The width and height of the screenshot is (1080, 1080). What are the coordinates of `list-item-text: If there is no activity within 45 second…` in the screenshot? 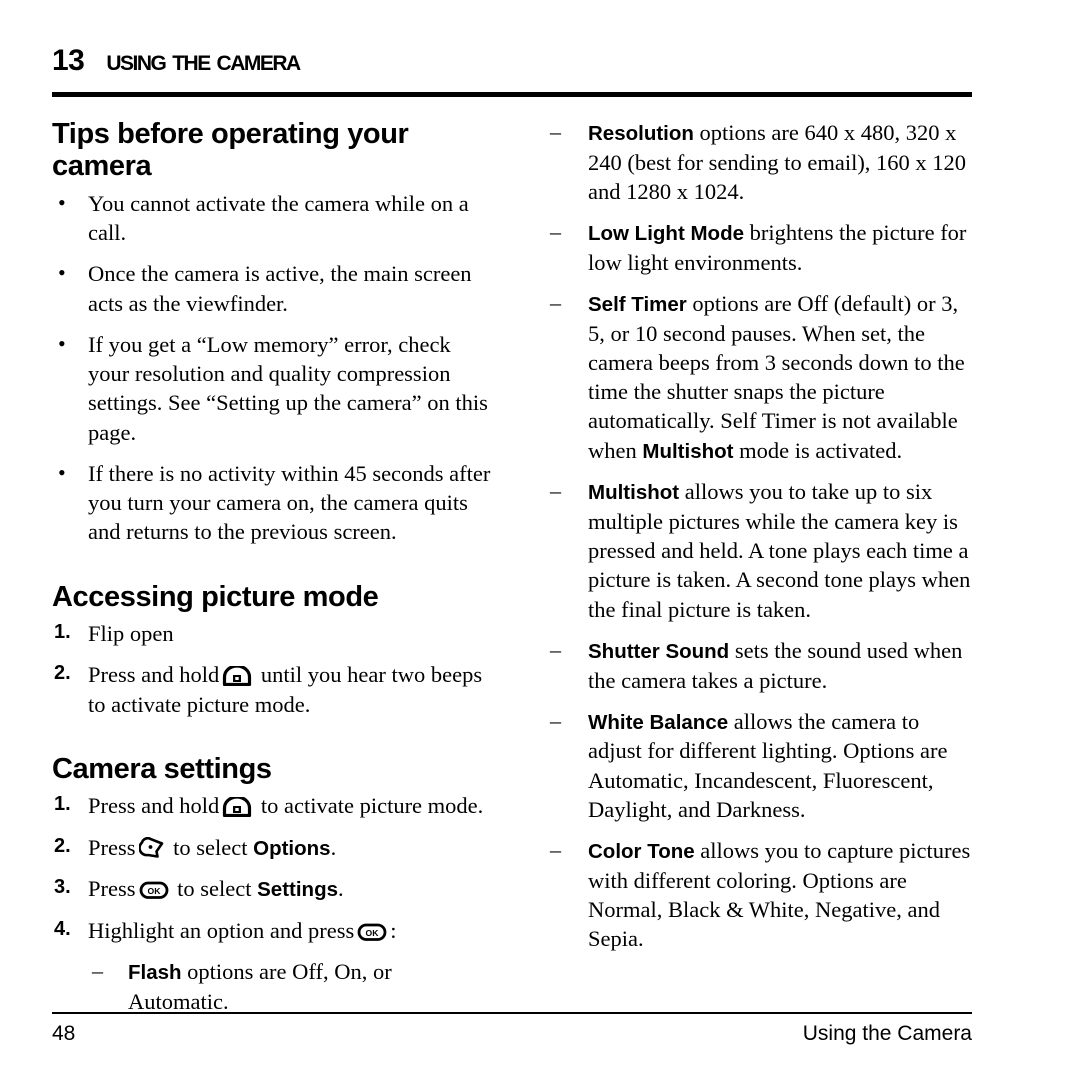 It's located at (289, 502).